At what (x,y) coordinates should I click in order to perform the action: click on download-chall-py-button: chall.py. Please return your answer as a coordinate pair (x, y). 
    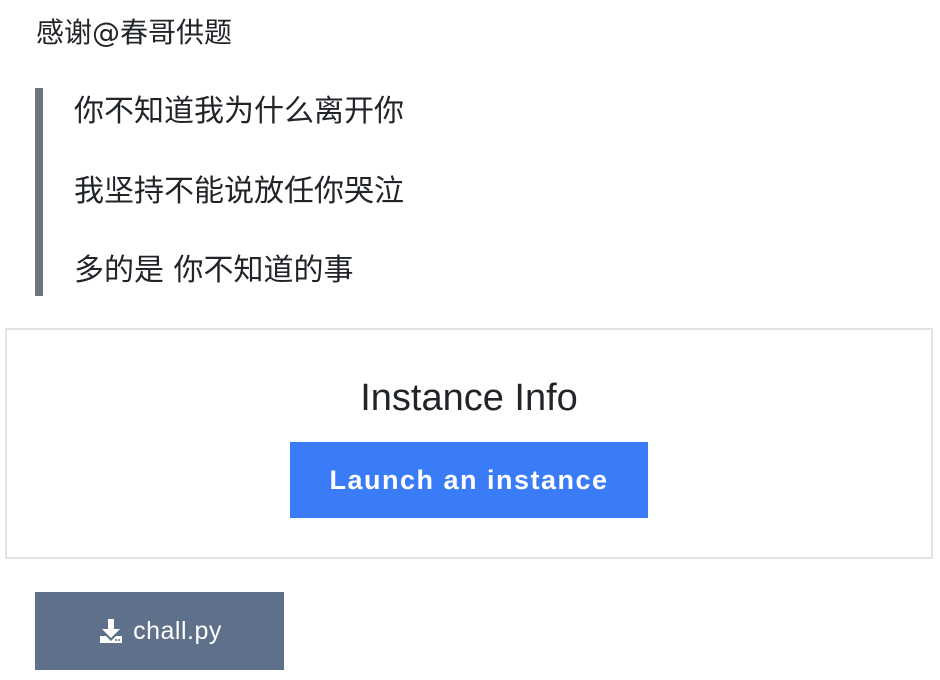
    Looking at the image, I should click on (159, 631).